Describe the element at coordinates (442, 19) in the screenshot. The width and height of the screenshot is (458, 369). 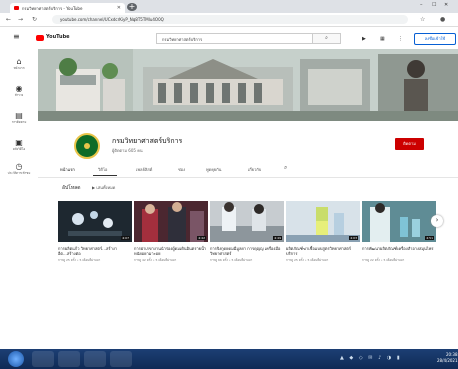
I see `profile-icon: ●` at that location.